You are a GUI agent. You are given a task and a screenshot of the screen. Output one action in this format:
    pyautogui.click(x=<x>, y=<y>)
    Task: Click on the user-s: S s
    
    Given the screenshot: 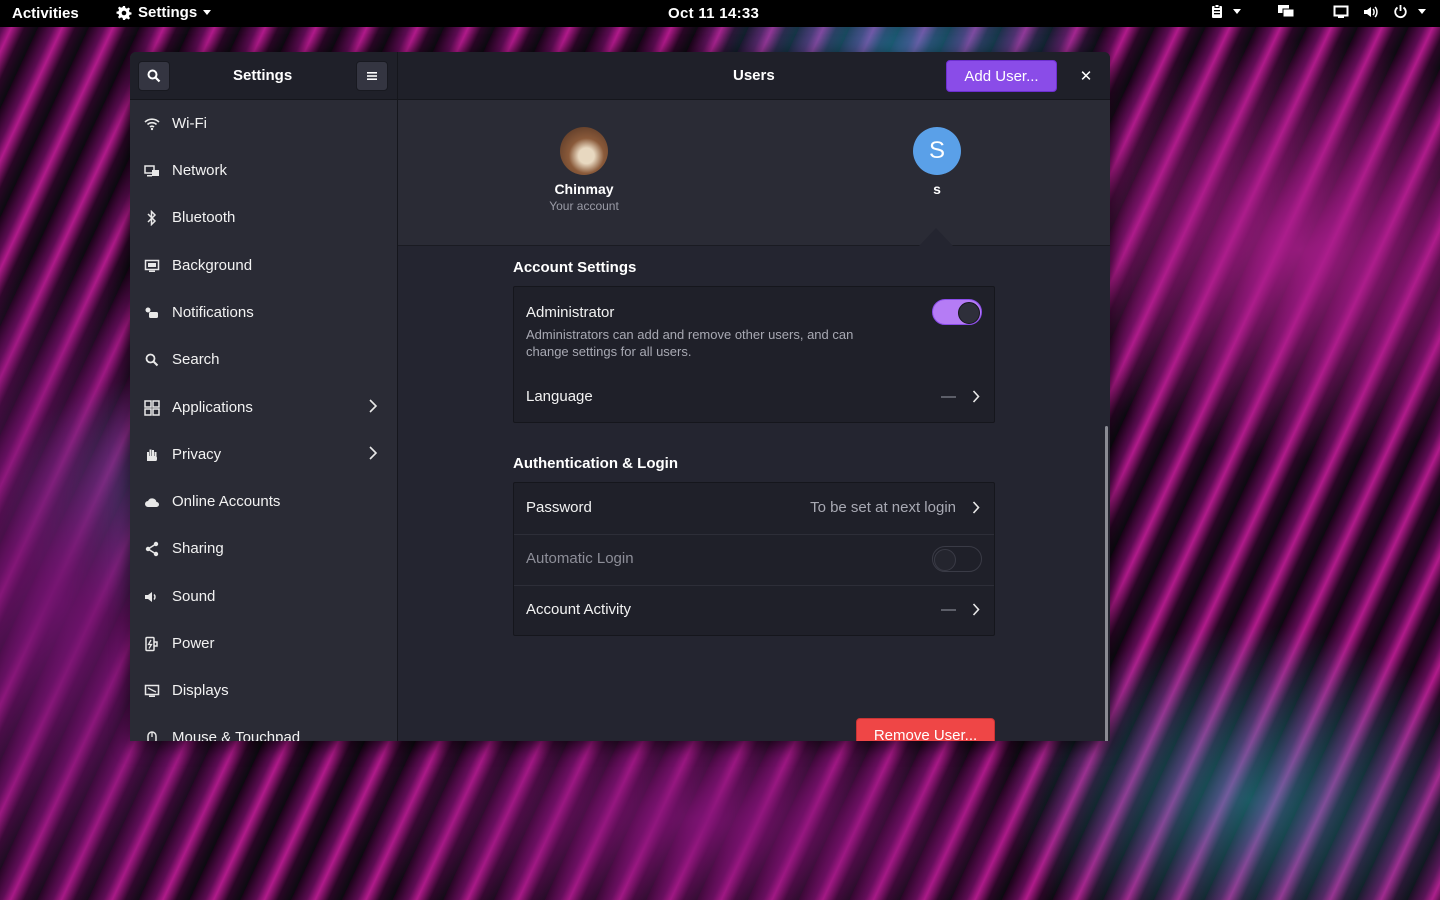 What is the action you would take?
    pyautogui.click(x=937, y=162)
    